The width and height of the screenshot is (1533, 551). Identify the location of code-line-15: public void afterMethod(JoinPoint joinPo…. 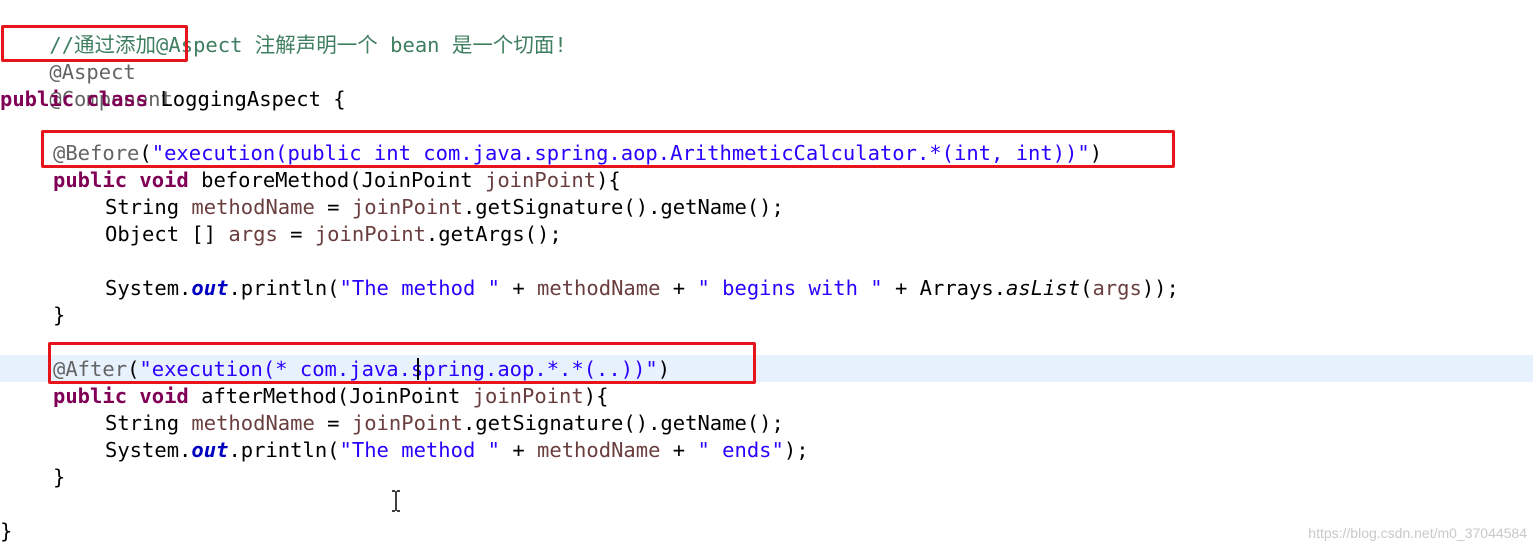
(330, 396).